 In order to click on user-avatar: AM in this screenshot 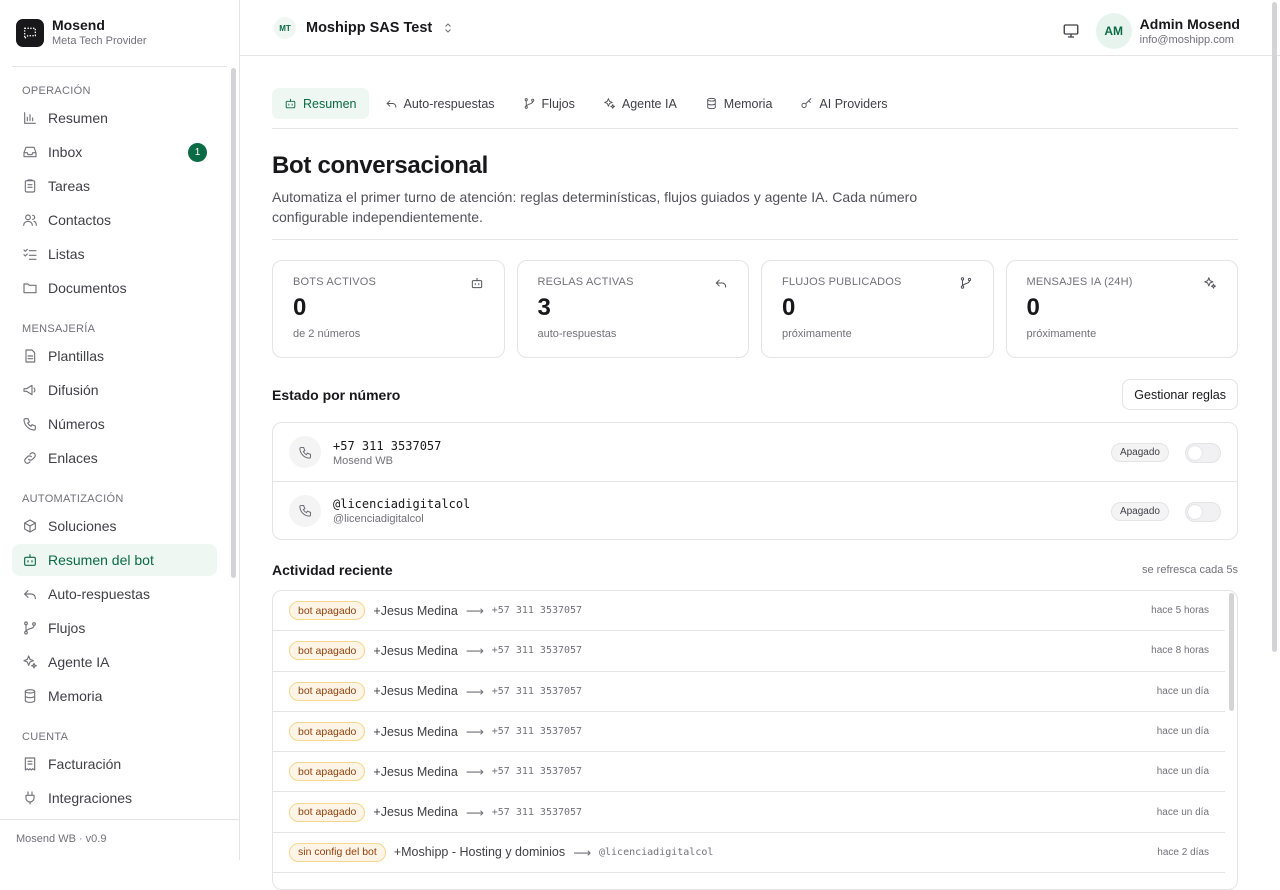, I will do `click(1113, 31)`.